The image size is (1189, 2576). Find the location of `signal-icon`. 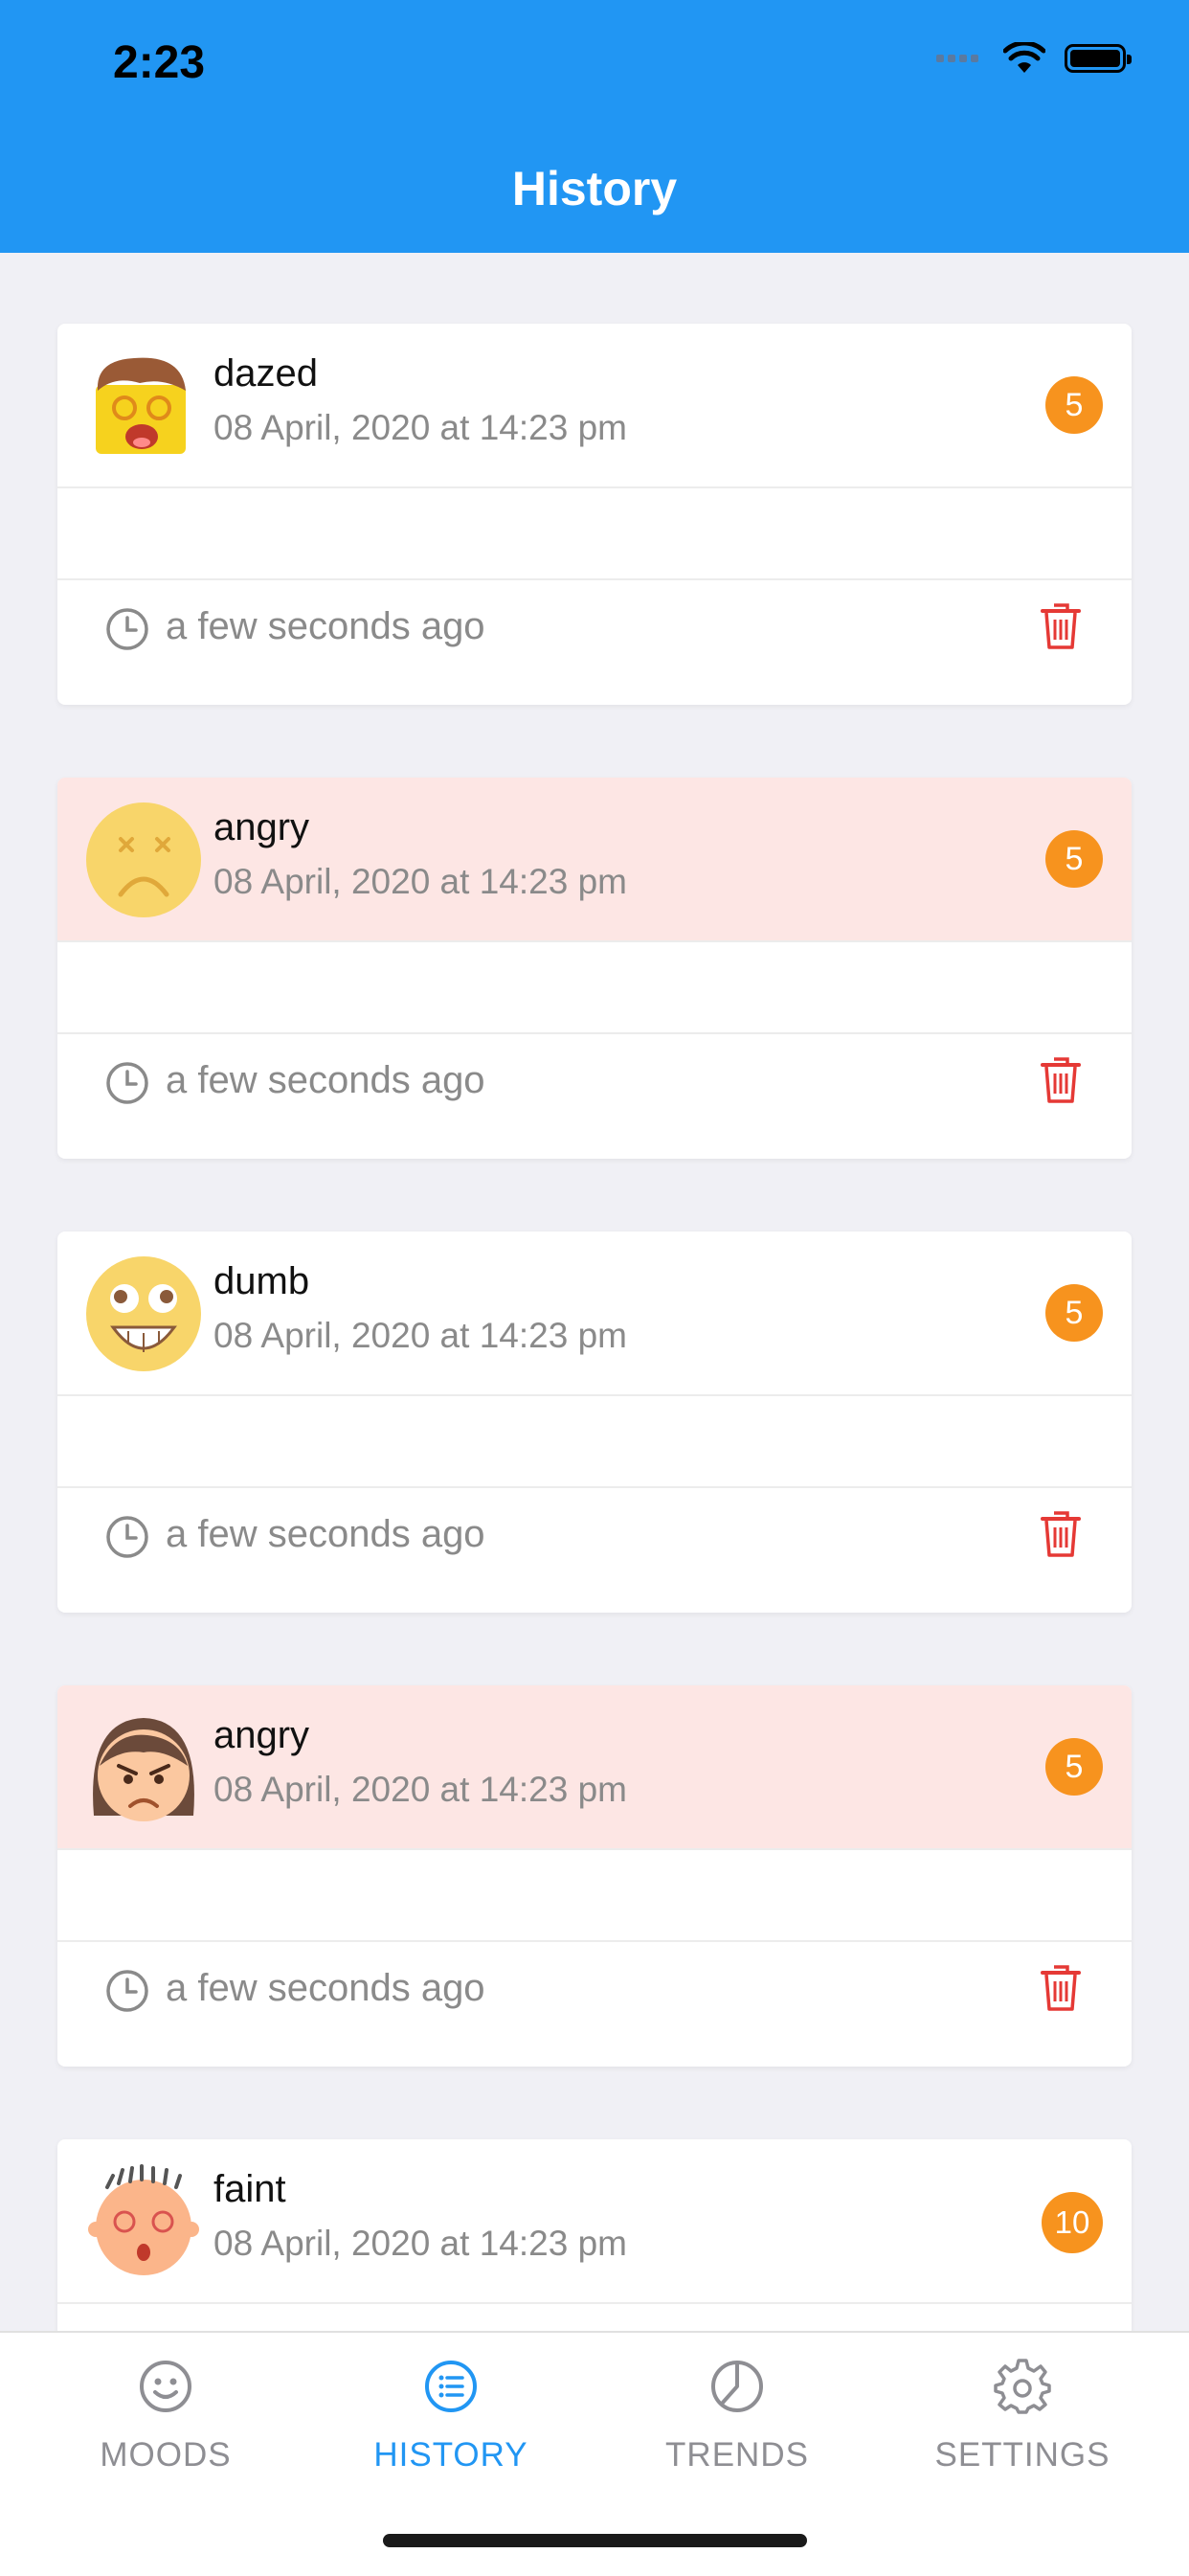

signal-icon is located at coordinates (957, 58).